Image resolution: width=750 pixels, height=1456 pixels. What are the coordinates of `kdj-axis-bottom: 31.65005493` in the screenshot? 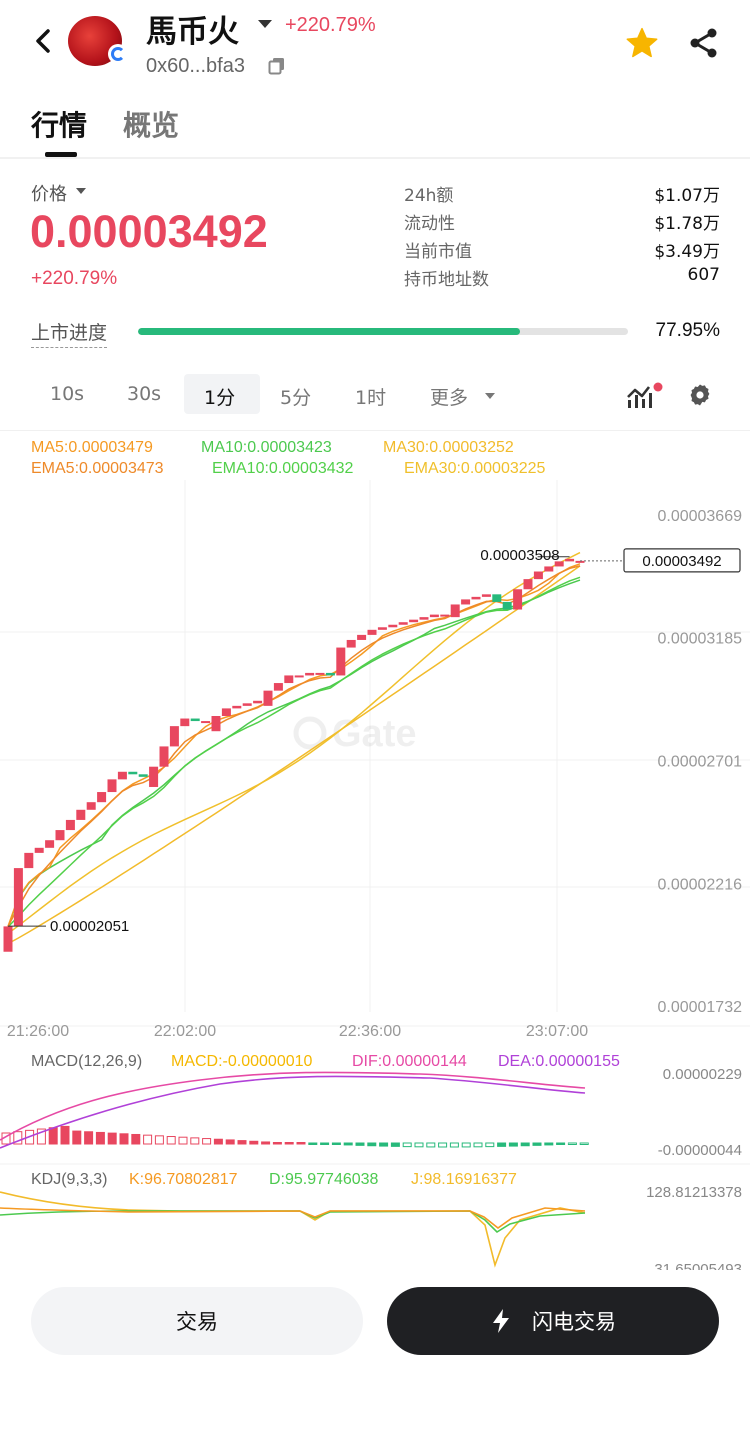 It's located at (698, 1265).